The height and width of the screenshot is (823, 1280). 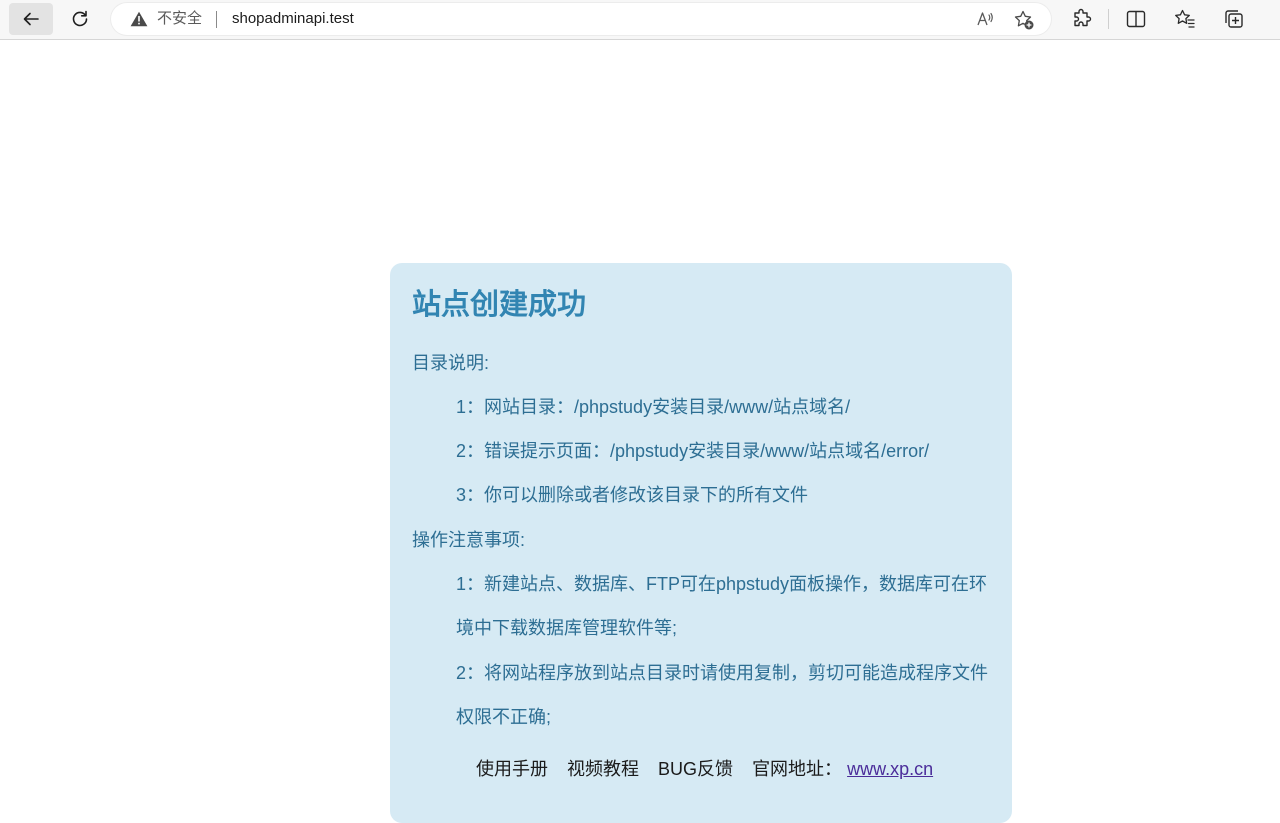 I want to click on back-button, so click(x=31, y=19).